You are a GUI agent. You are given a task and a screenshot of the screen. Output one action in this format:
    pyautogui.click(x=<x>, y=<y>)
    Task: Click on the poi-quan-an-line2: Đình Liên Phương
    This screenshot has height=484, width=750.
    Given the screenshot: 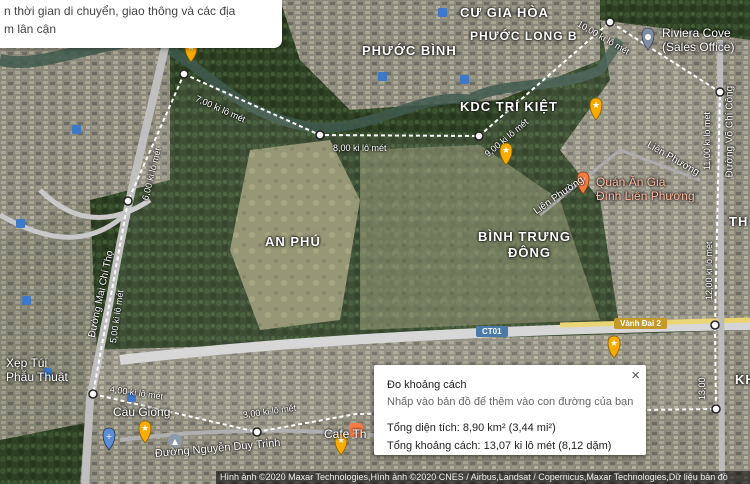 What is the action you would take?
    pyautogui.click(x=645, y=196)
    